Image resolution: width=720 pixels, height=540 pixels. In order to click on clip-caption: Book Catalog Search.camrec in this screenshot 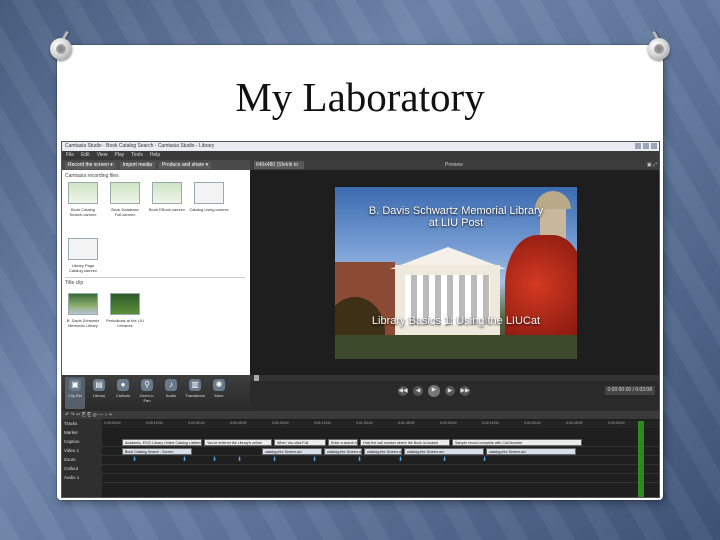, I will do `click(83, 212)`.